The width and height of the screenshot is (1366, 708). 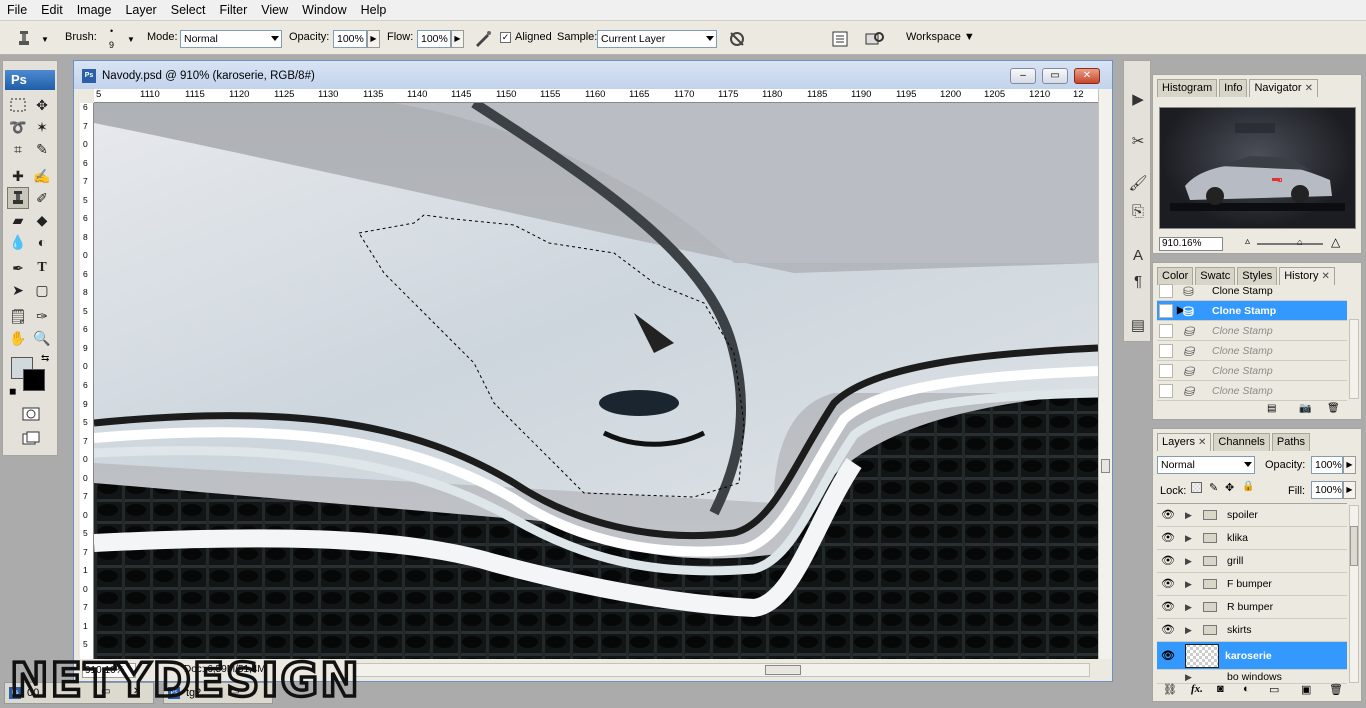 What do you see at coordinates (42, 242) in the screenshot?
I see `dodge-tool-icon: ◐` at bounding box center [42, 242].